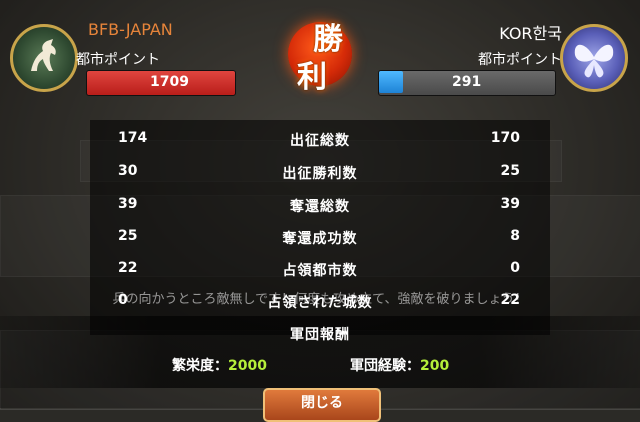 The width and height of the screenshot is (640, 422). I want to click on right-team-name: KOR한국, so click(530, 33).